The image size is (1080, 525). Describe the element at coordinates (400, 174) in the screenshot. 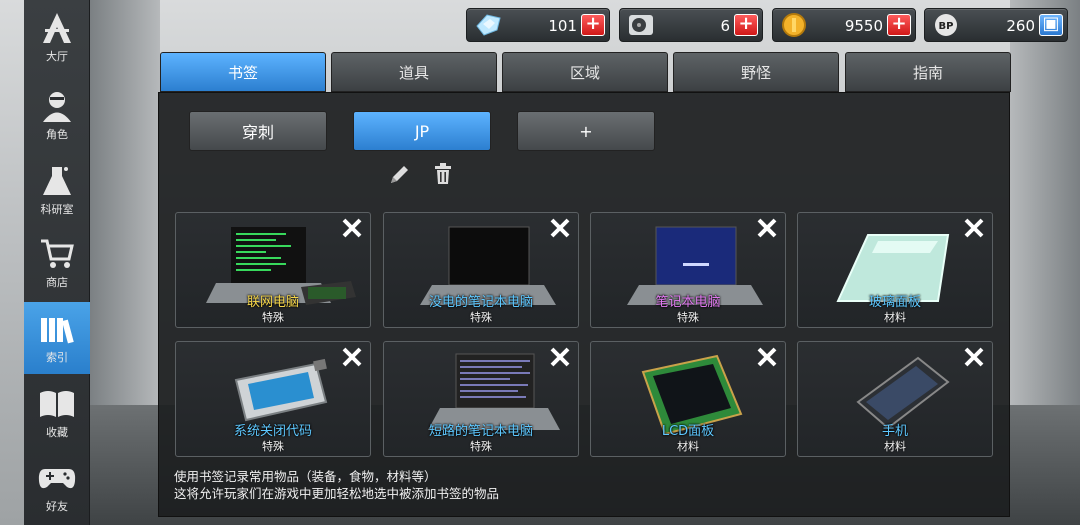

I see `edit-pencil-icon` at that location.